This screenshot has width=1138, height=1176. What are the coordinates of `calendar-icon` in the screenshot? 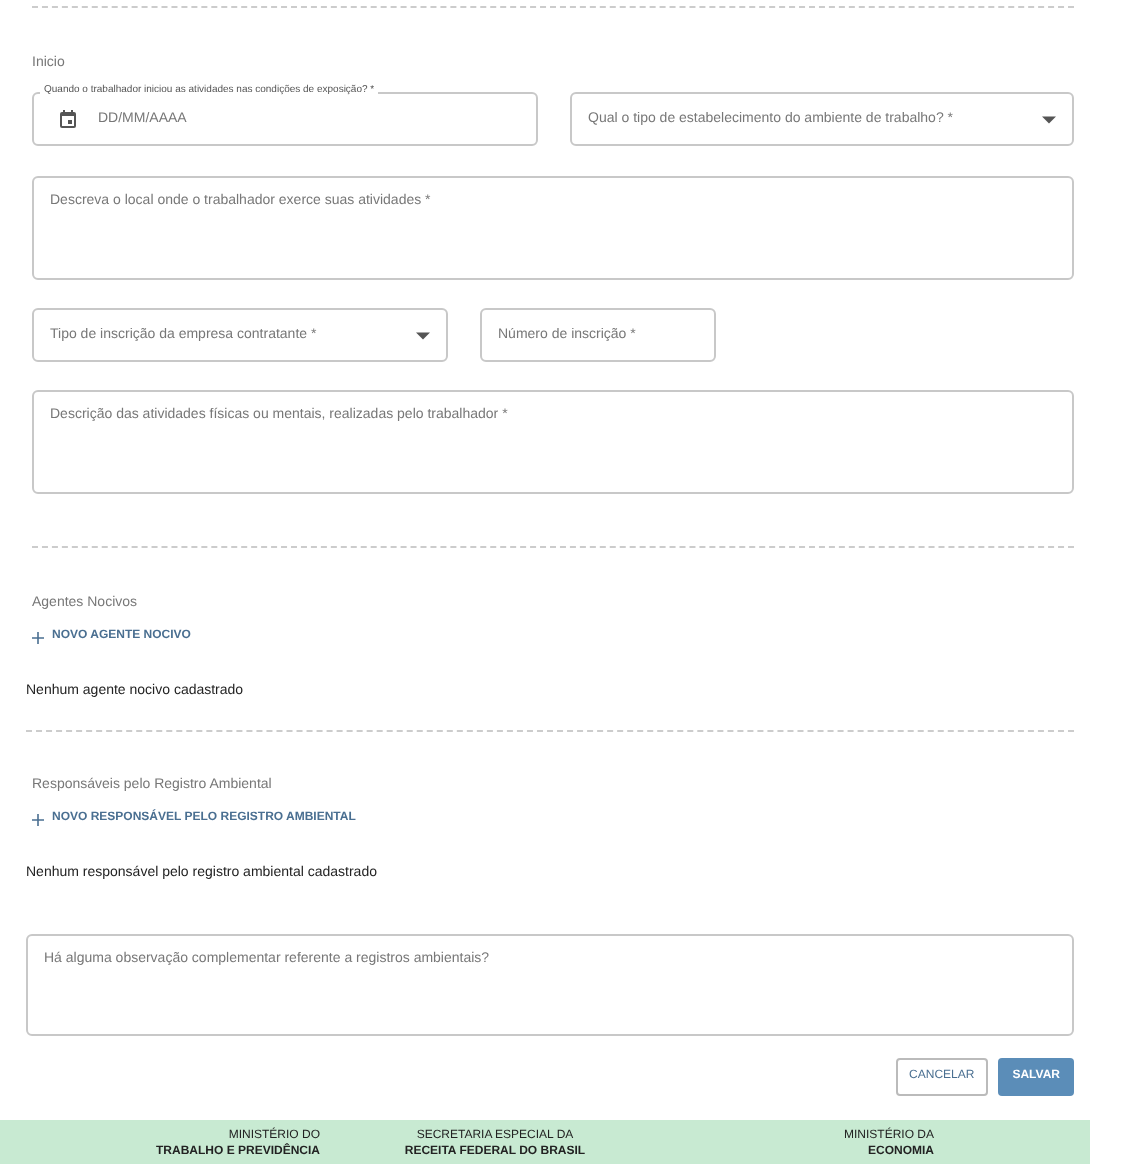 It's located at (68, 119).